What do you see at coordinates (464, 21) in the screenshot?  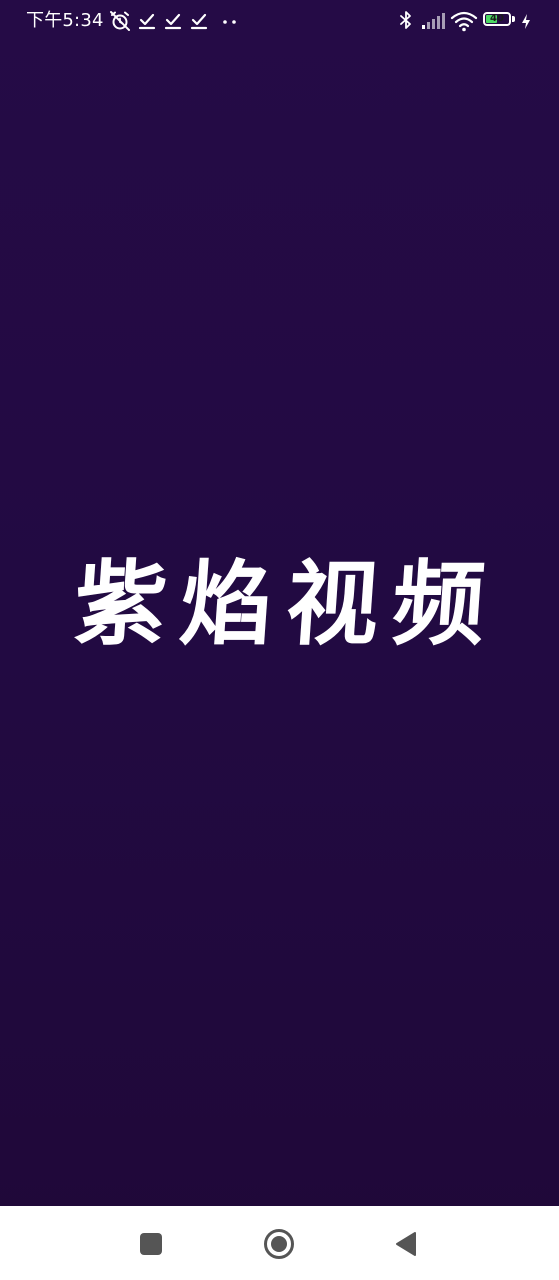 I see `wifi-icon` at bounding box center [464, 21].